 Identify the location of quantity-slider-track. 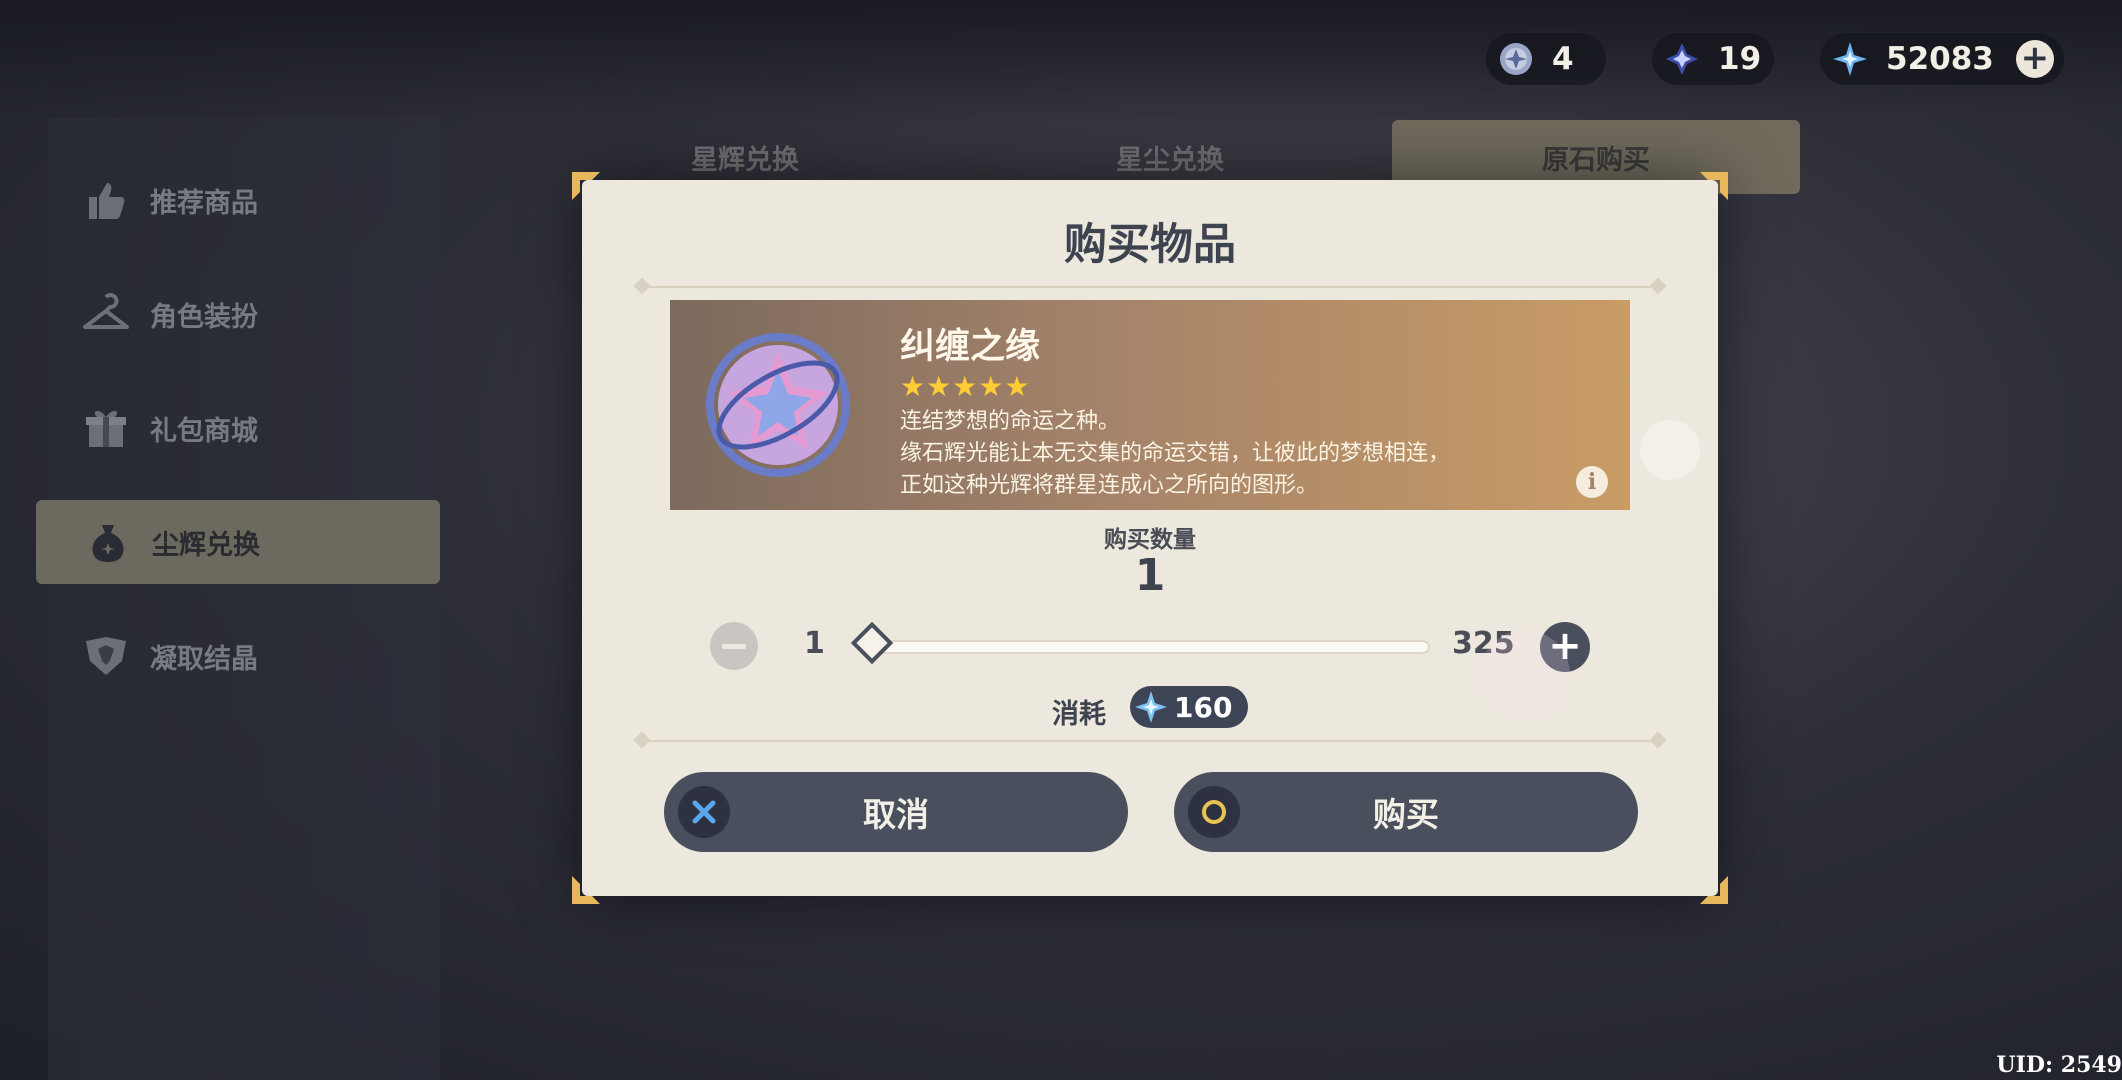
(1151, 647).